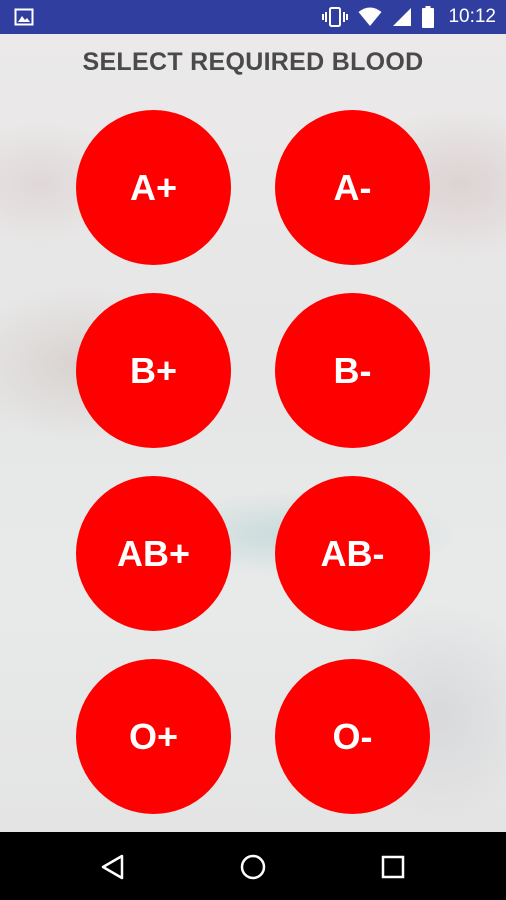  Describe the element at coordinates (153, 736) in the screenshot. I see `blood-group-button-o-positive: O+` at that location.